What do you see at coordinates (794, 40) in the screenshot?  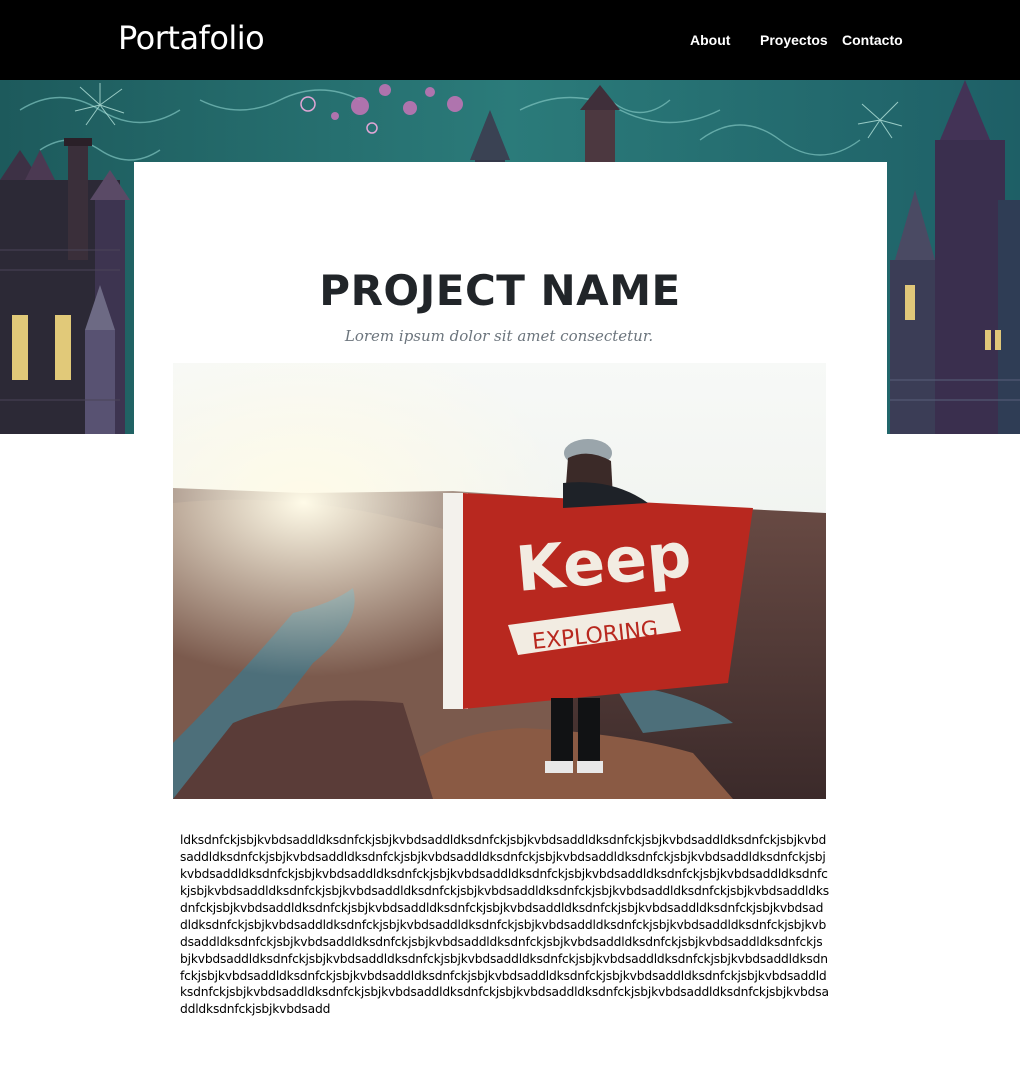 I see `nav-link-proyectos: Proyectos` at bounding box center [794, 40].